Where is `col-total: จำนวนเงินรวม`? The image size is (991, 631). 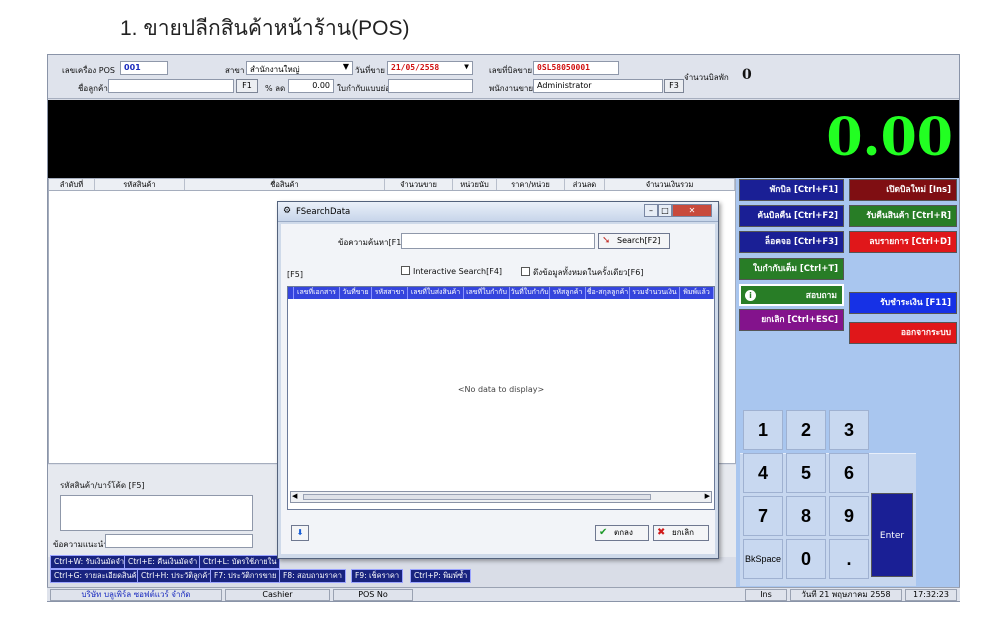 col-total: จำนวนเงินรวม is located at coordinates (670, 184).